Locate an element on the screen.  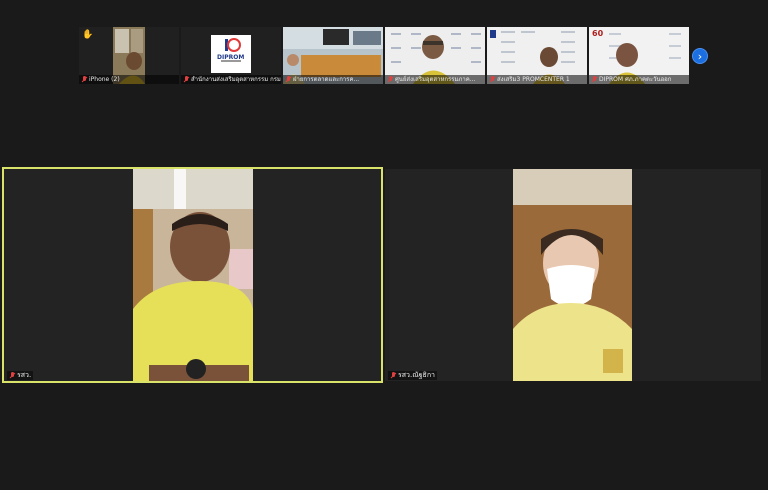
participant-thumbnail: 60 DIPROM ศภ.ภาคตะวันออก is located at coordinates (639, 55).